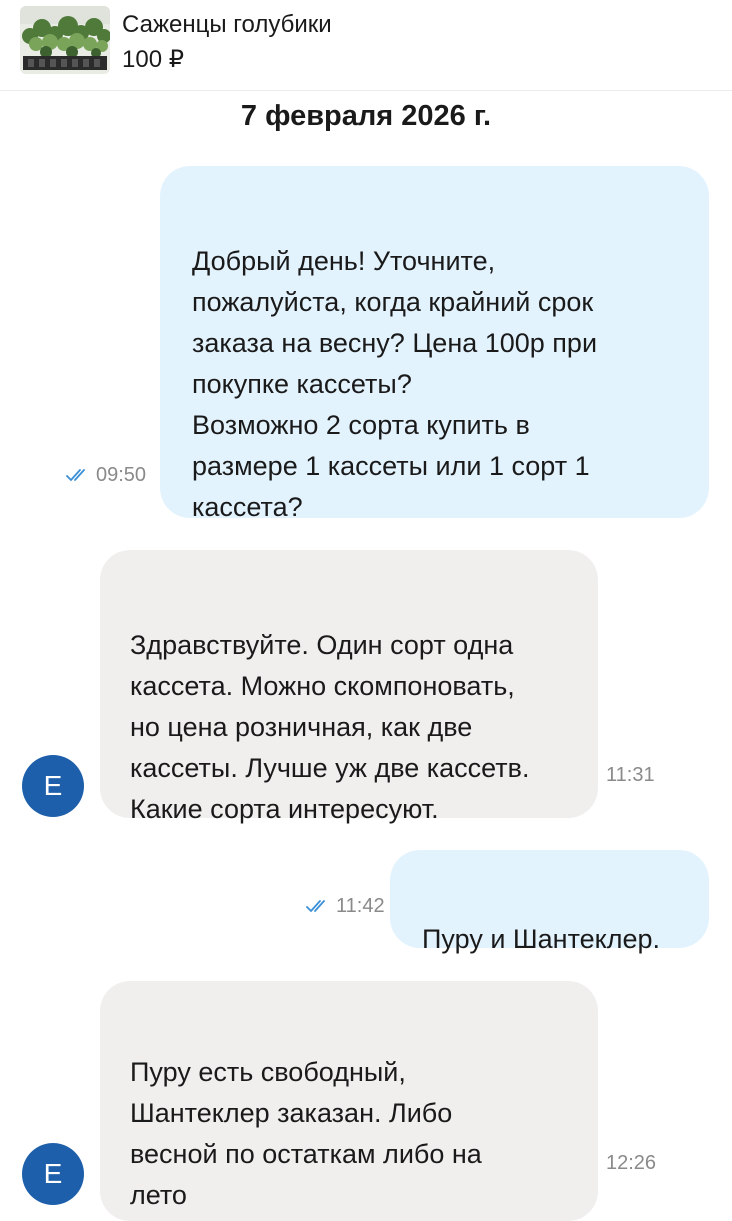  Describe the element at coordinates (549, 902) in the screenshot. I see `outgoing-message-bubble: Пуру и Шантеклер.` at that location.